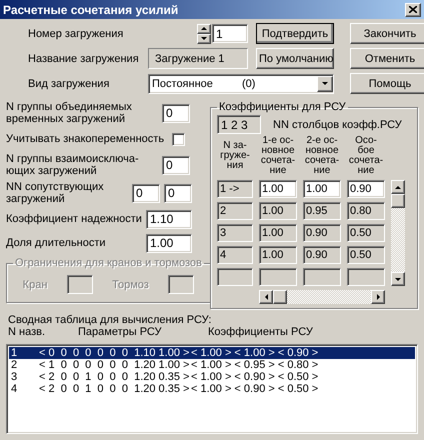 The image size is (424, 440). What do you see at coordinates (278, 156) in the screenshot?
I see `column-header: 1-е ос- новное сочета- ние` at bounding box center [278, 156].